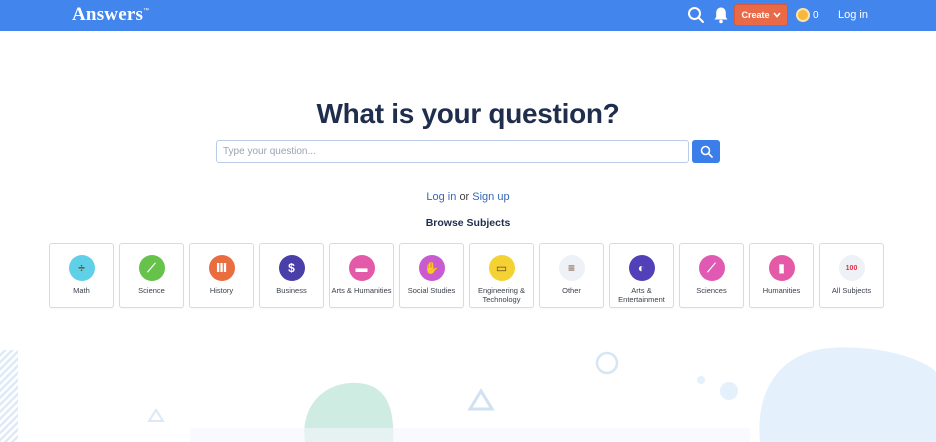  What do you see at coordinates (452, 151) in the screenshot?
I see `question-input` at bounding box center [452, 151].